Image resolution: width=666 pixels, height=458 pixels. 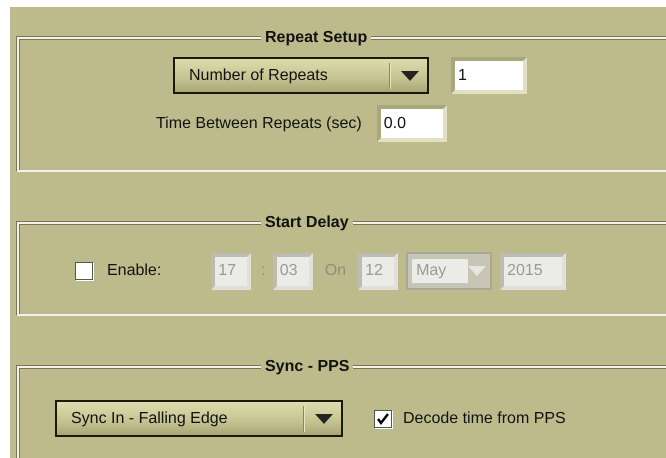 What do you see at coordinates (484, 419) in the screenshot?
I see `checkbox-label: Decode time from PPS` at bounding box center [484, 419].